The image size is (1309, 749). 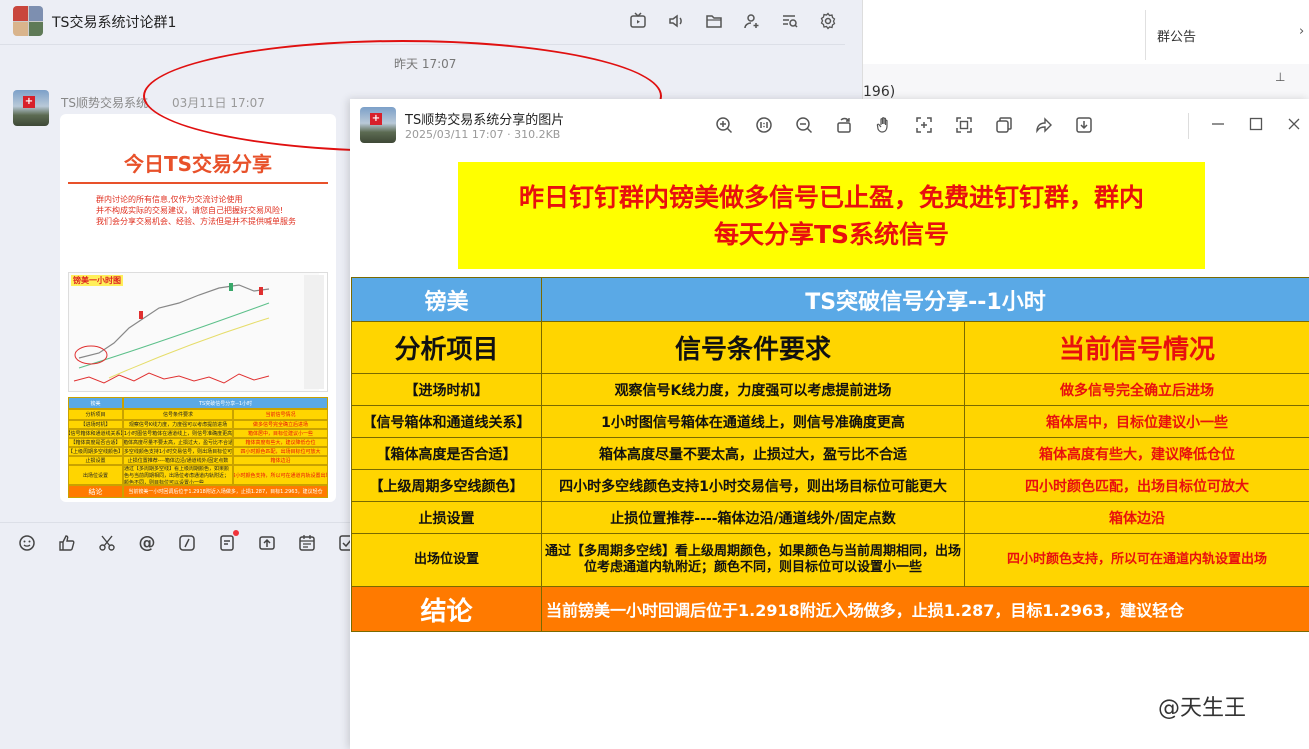 I want to click on viewer-title: TS顺势交易系统分享的图片, so click(x=485, y=120).